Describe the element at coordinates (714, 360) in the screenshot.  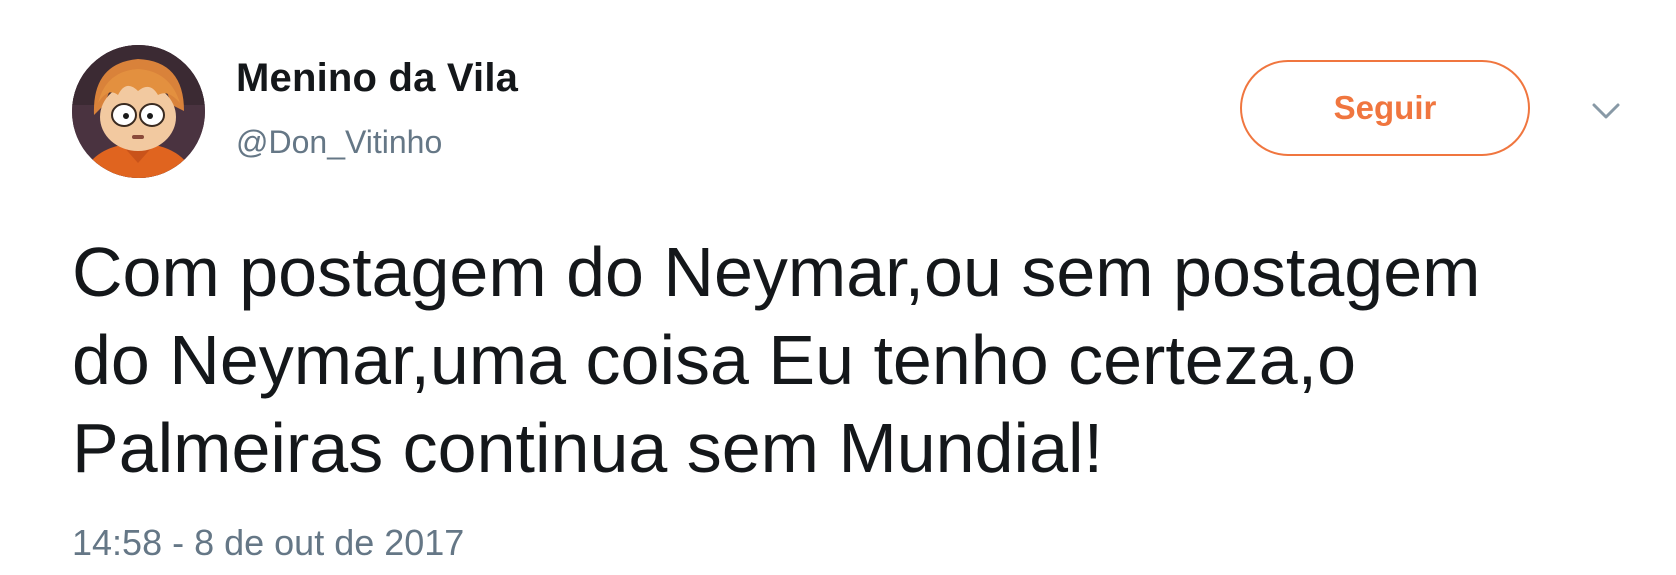
I see `tweet-text-line: do Neymar,uma coisa Eu tenho certeza,o` at that location.